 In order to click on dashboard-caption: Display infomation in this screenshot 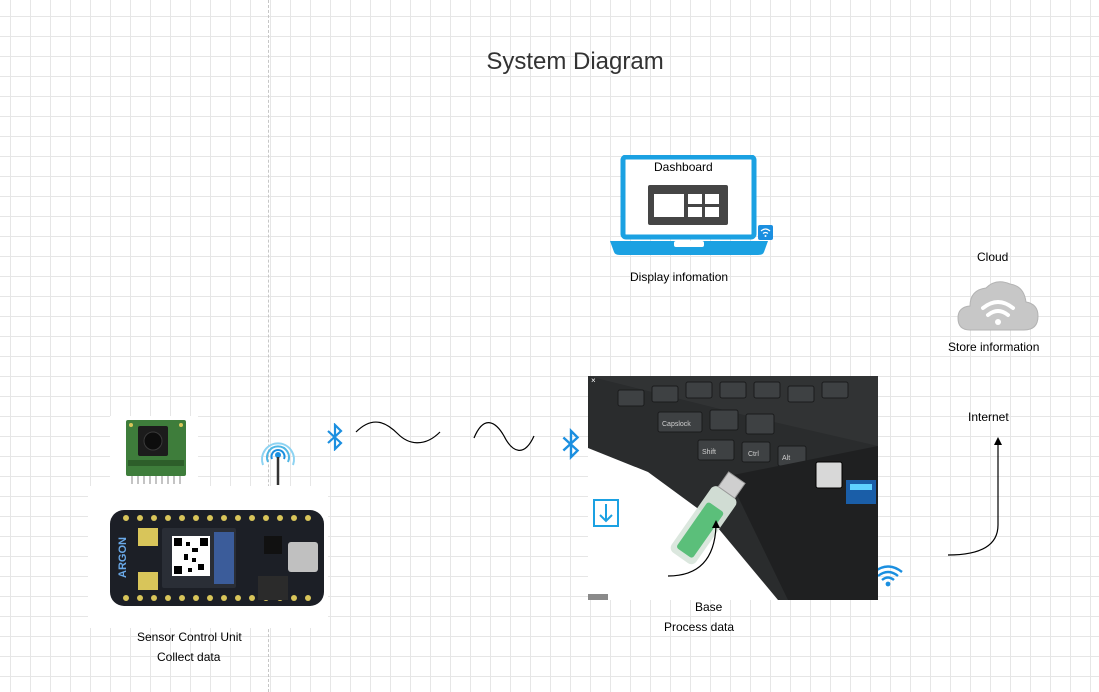, I will do `click(679, 277)`.